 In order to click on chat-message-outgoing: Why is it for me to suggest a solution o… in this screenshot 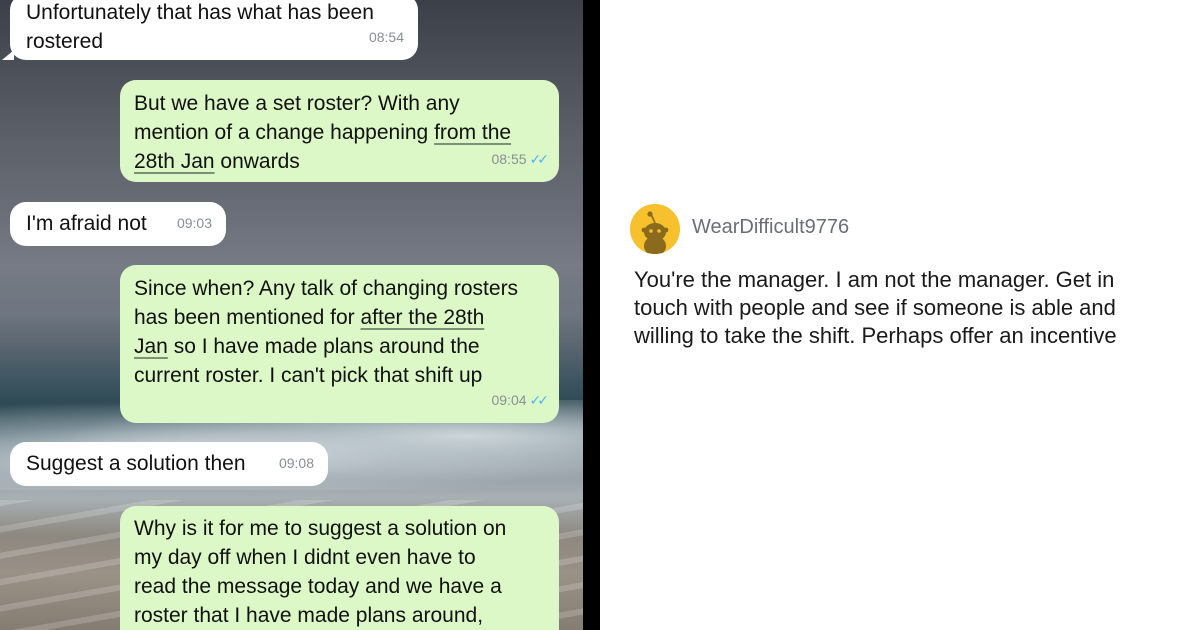, I will do `click(339, 568)`.